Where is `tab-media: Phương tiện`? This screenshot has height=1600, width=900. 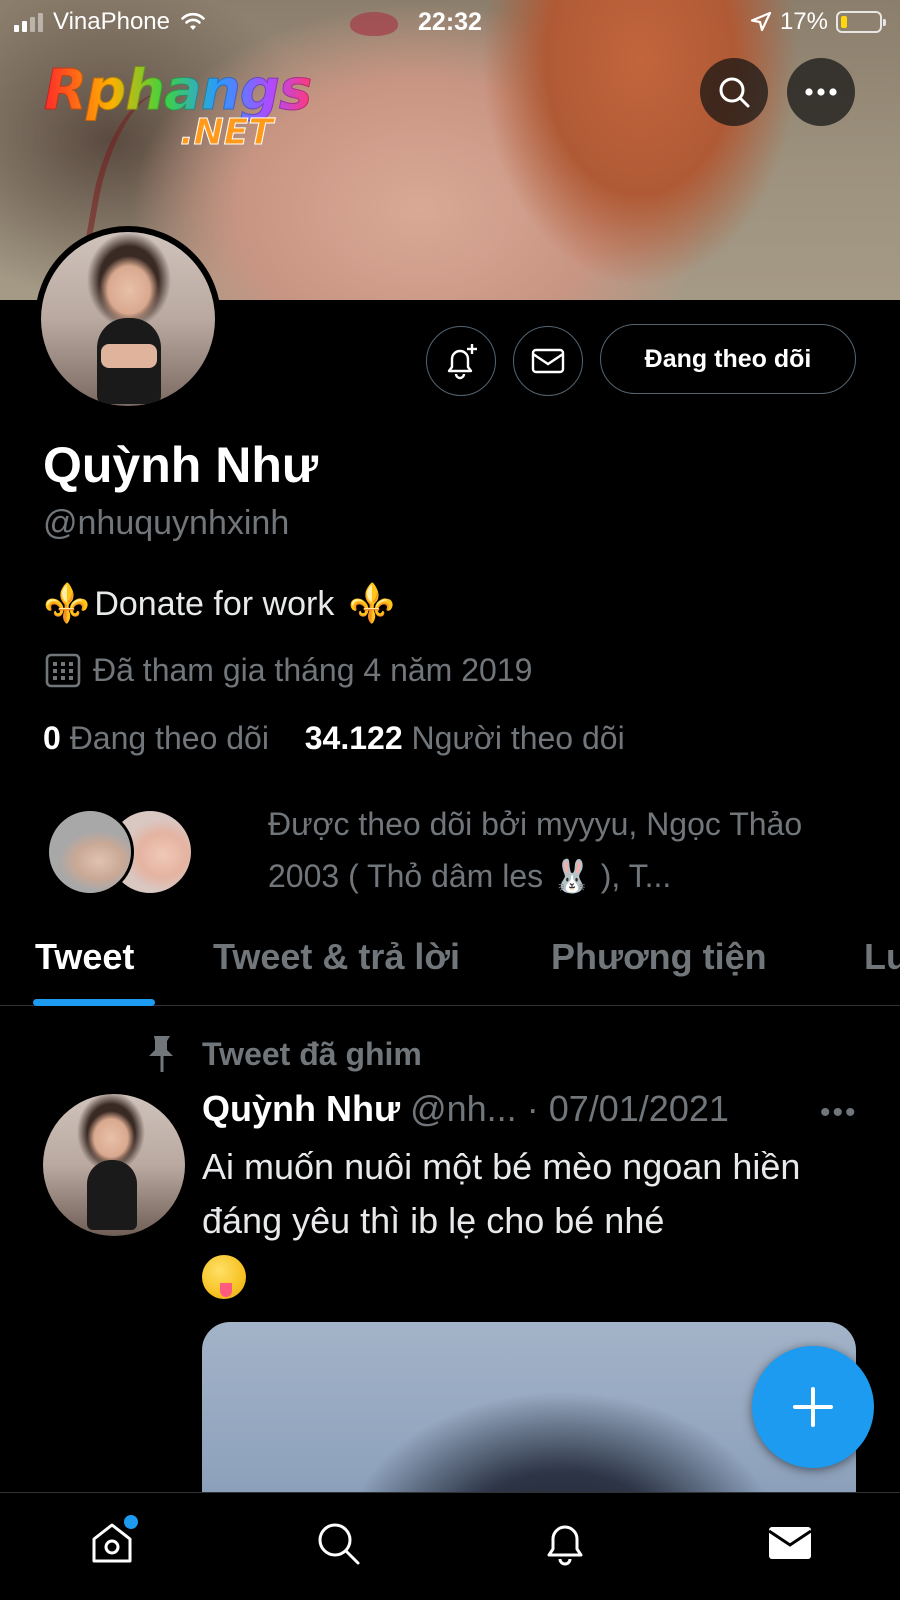 tab-media: Phương tiện is located at coordinates (659, 957).